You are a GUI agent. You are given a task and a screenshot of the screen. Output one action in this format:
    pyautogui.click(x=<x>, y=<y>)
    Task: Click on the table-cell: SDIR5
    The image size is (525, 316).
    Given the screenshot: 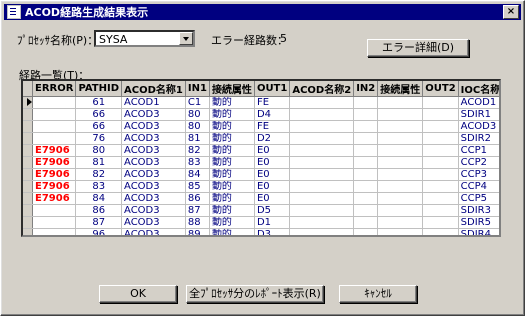 What is the action you would take?
    pyautogui.click(x=478, y=222)
    